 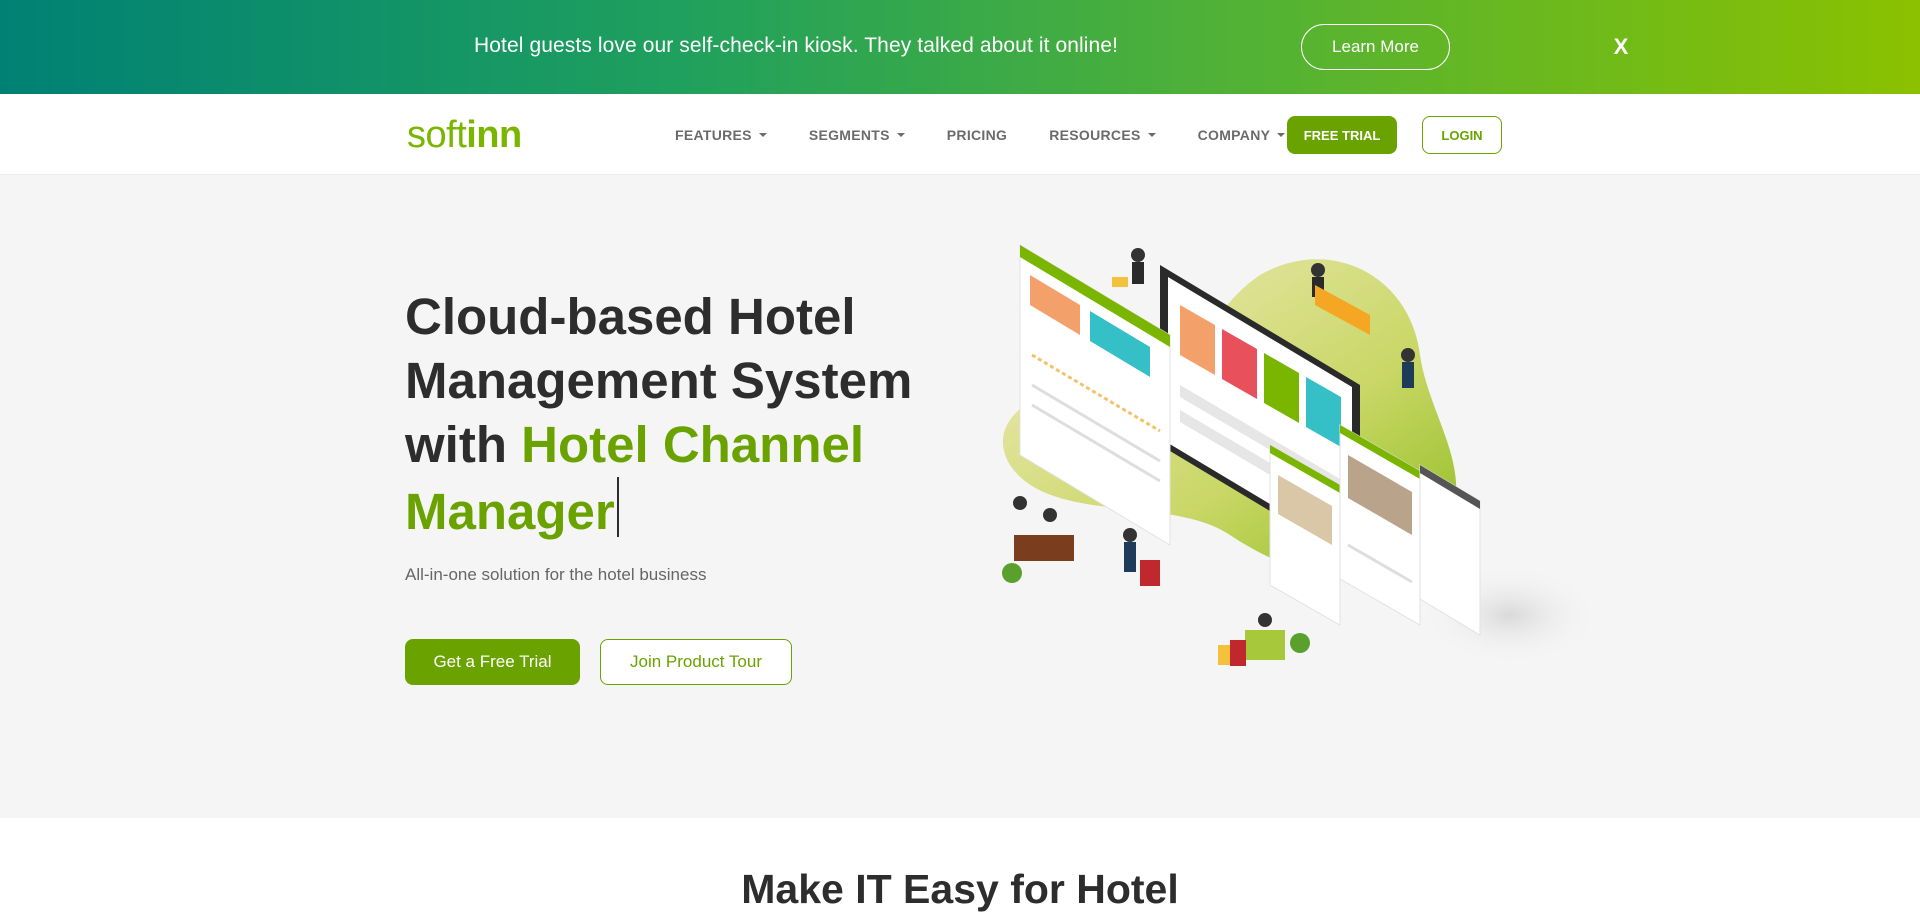 What do you see at coordinates (1301, 455) in the screenshot?
I see `hotel-software-illustration` at bounding box center [1301, 455].